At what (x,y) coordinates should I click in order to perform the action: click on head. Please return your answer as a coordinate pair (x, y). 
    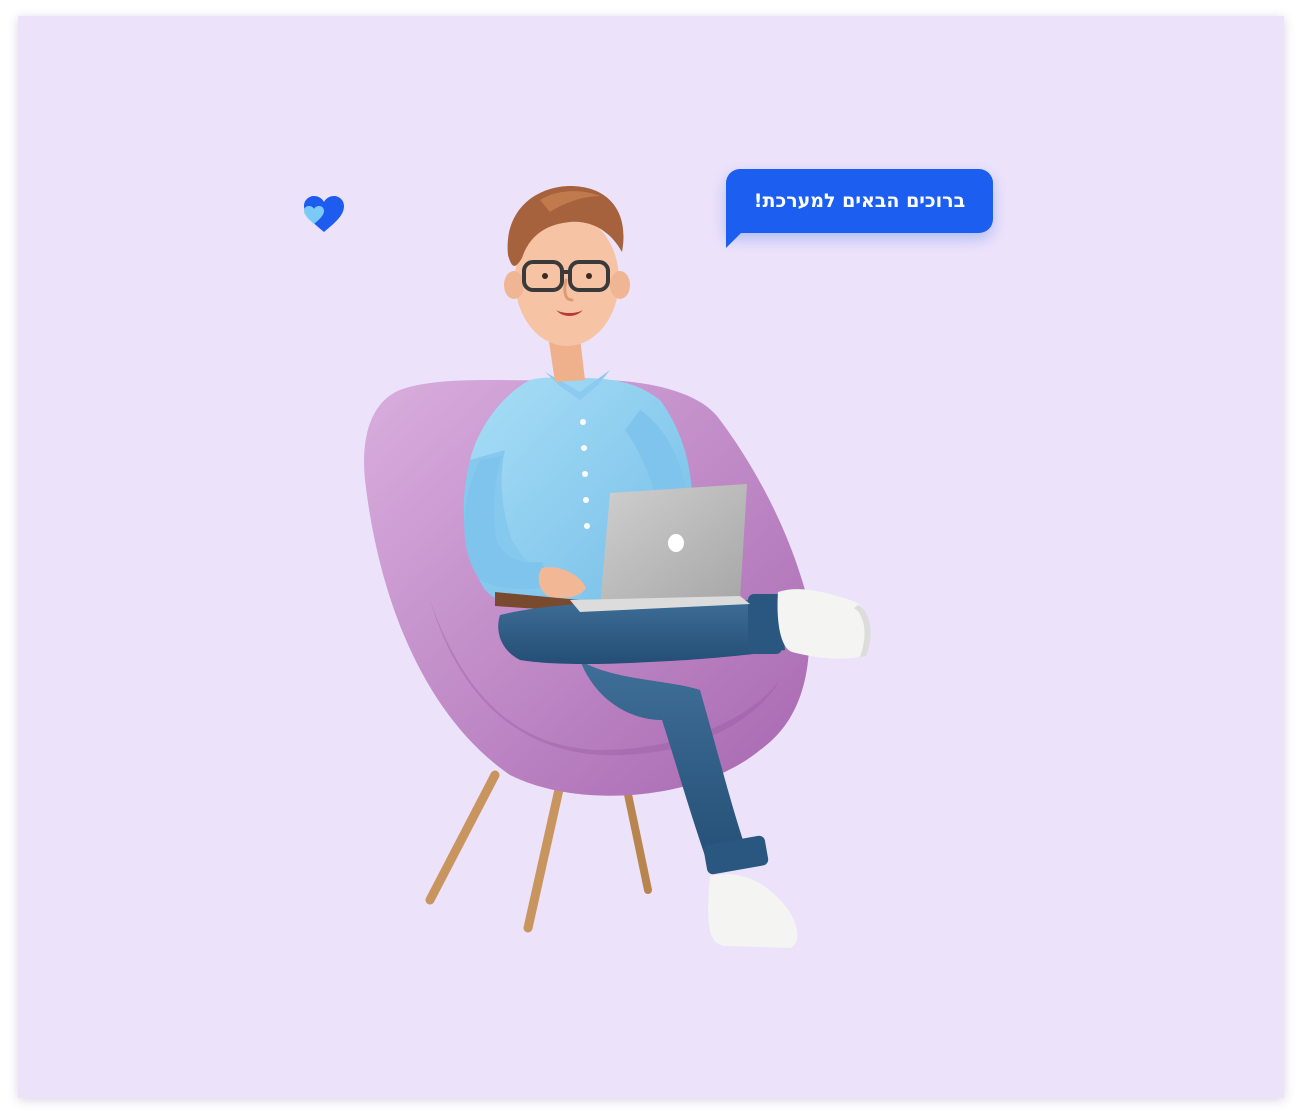
    Looking at the image, I should click on (567, 265).